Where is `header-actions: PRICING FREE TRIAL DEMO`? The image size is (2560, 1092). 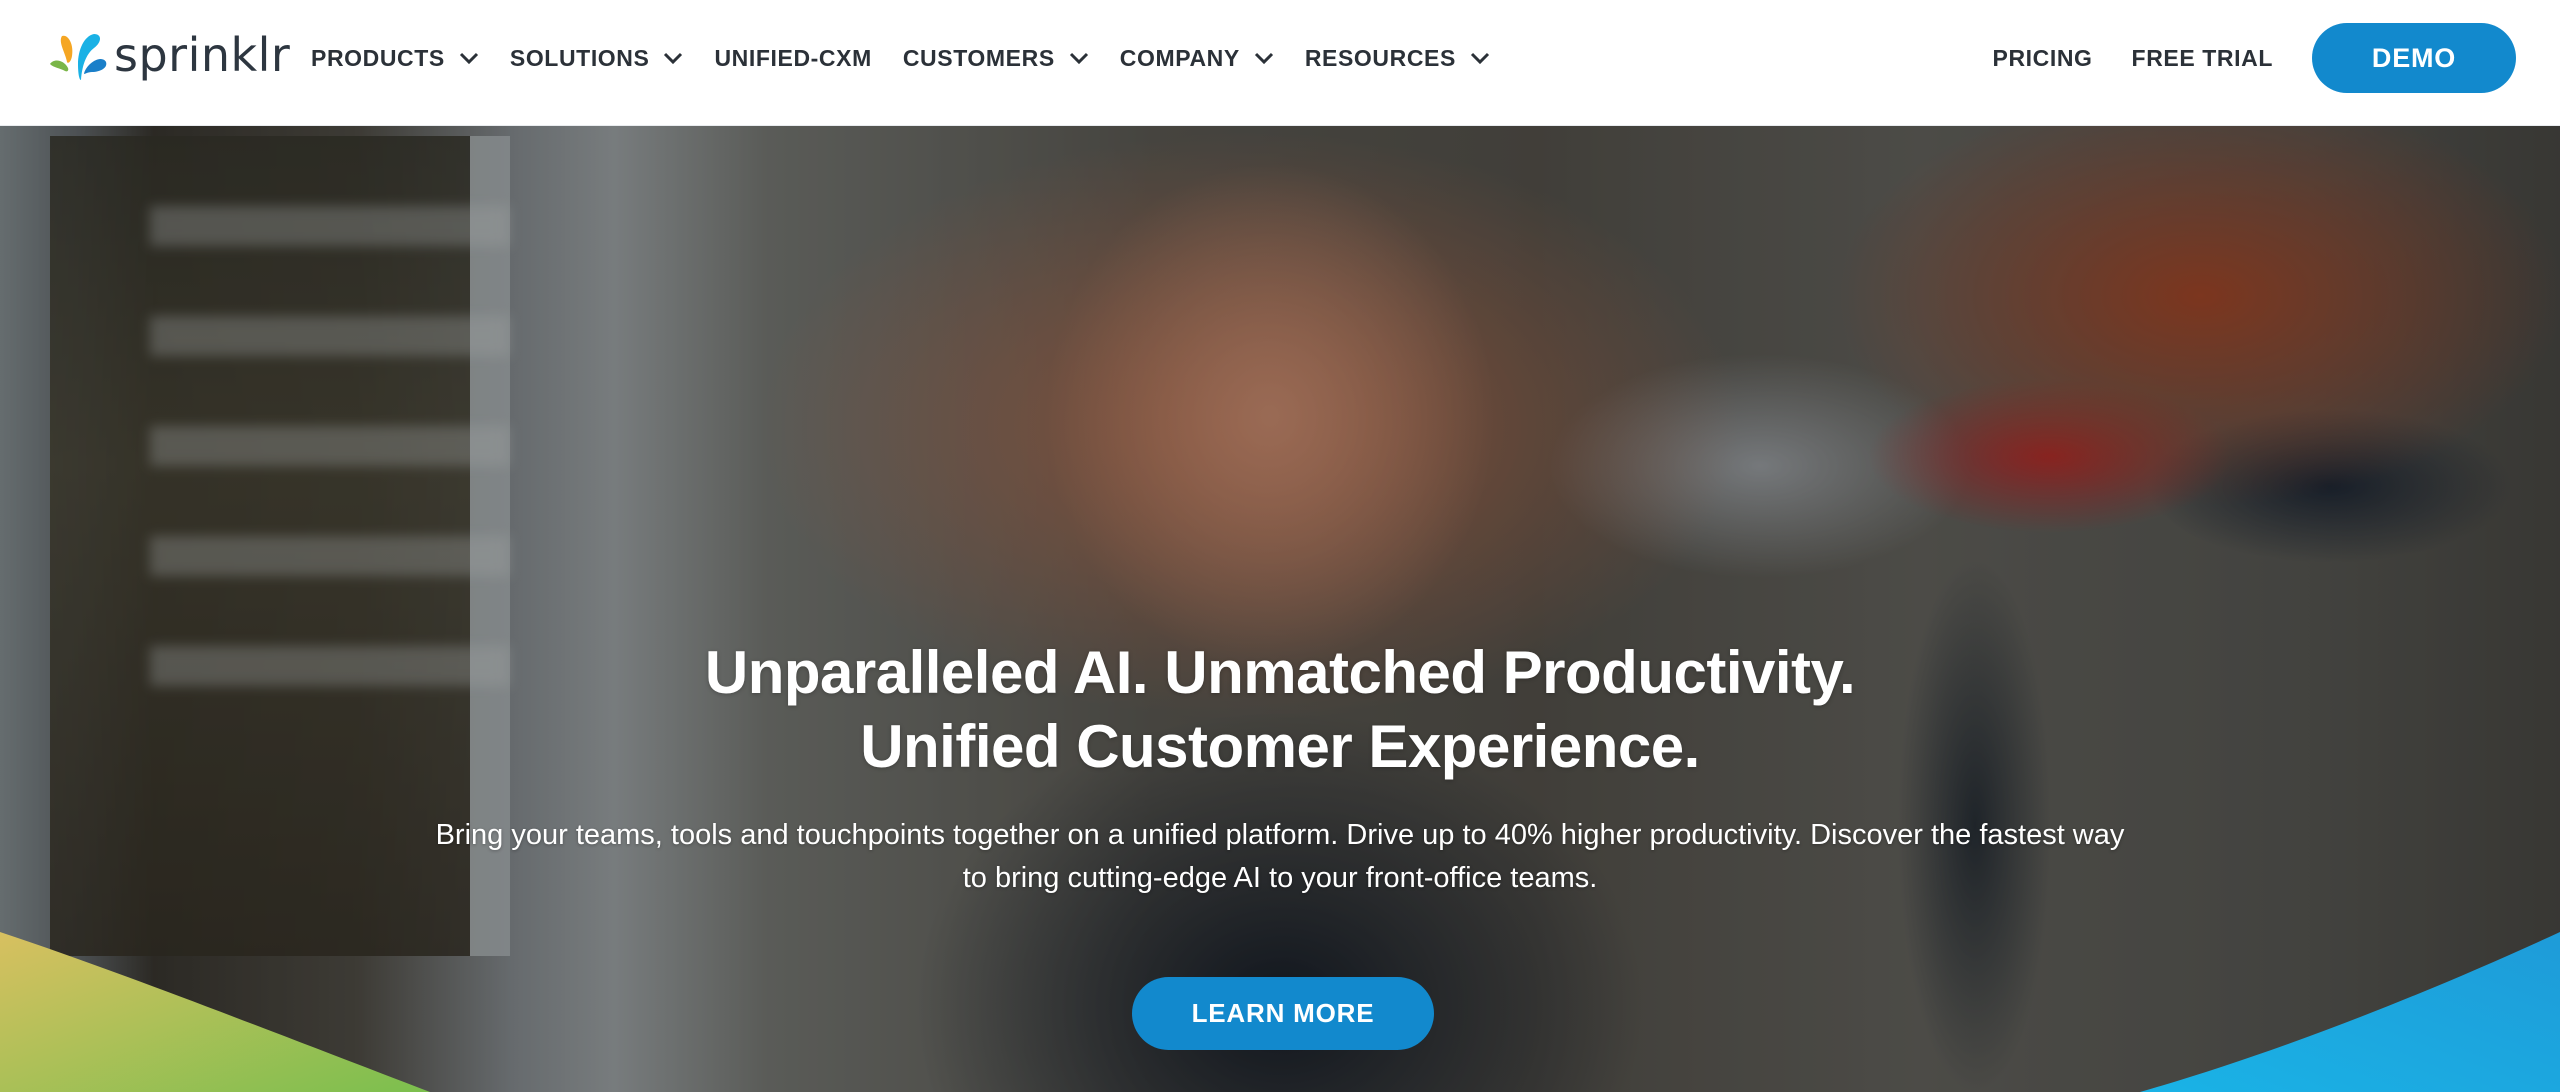
header-actions: PRICING FREE TRIAL DEMO is located at coordinates (2276, 58).